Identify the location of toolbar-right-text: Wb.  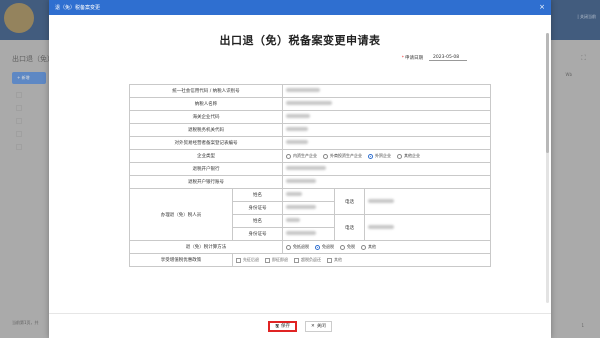
(569, 74).